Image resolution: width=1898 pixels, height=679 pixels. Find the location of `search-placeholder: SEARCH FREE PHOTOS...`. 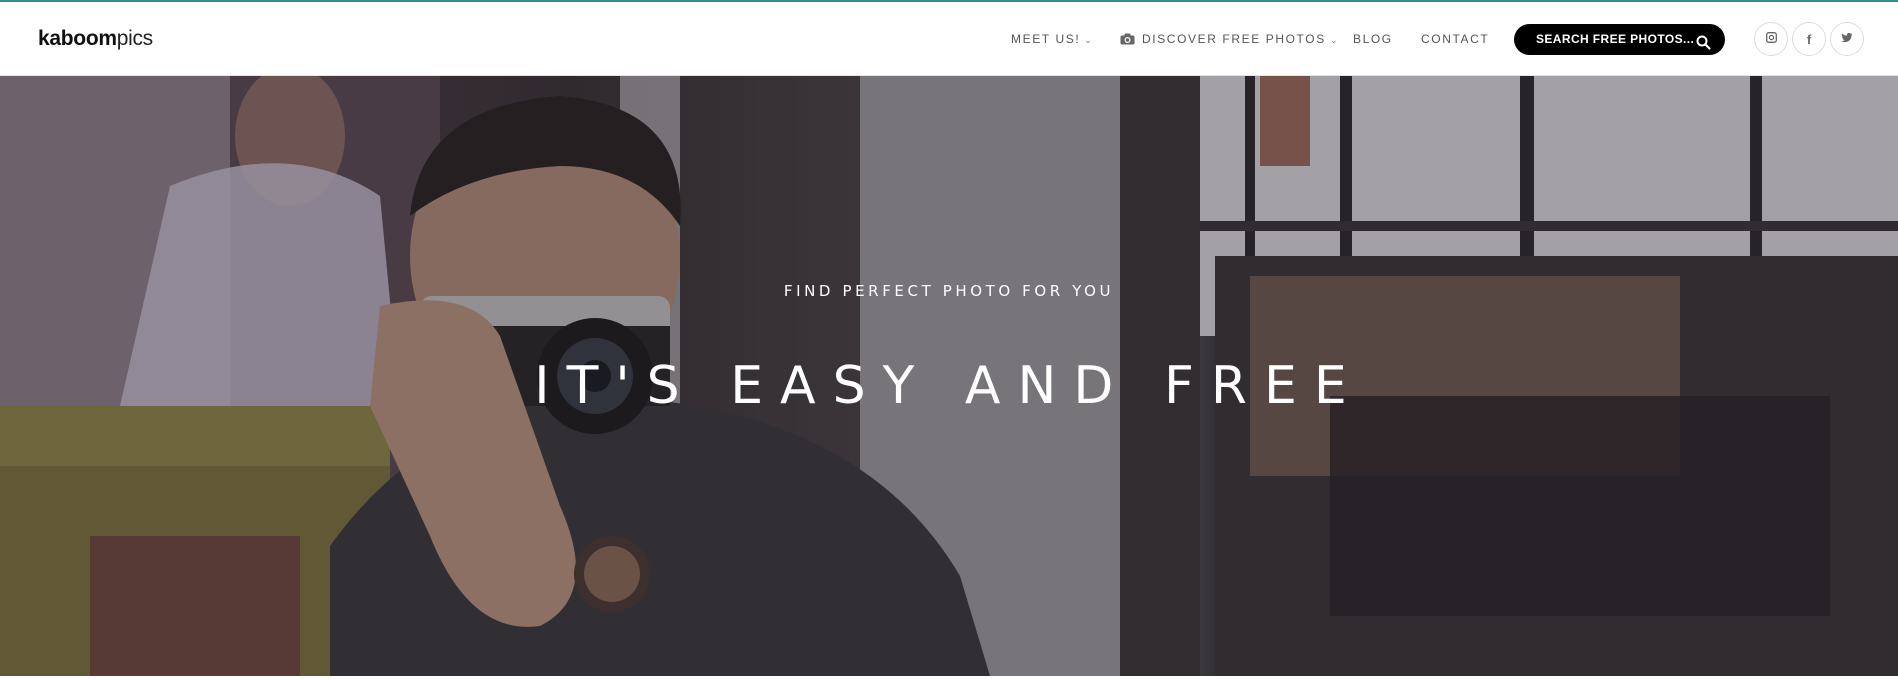

search-placeholder: SEARCH FREE PHOTOS... is located at coordinates (1615, 39).